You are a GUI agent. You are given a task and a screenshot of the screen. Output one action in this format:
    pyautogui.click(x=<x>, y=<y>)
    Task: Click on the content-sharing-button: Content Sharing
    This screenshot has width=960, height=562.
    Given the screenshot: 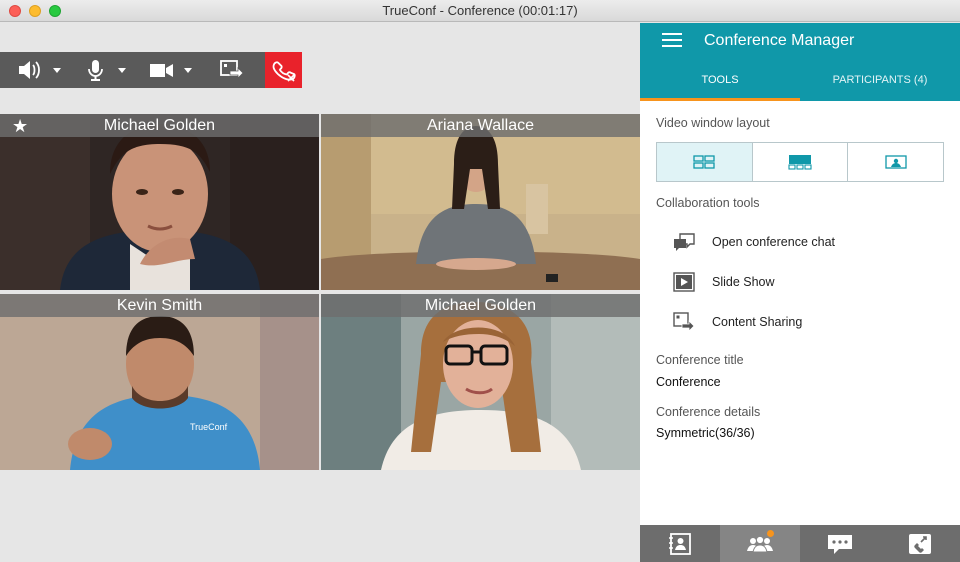 What is the action you would take?
    pyautogui.click(x=737, y=322)
    